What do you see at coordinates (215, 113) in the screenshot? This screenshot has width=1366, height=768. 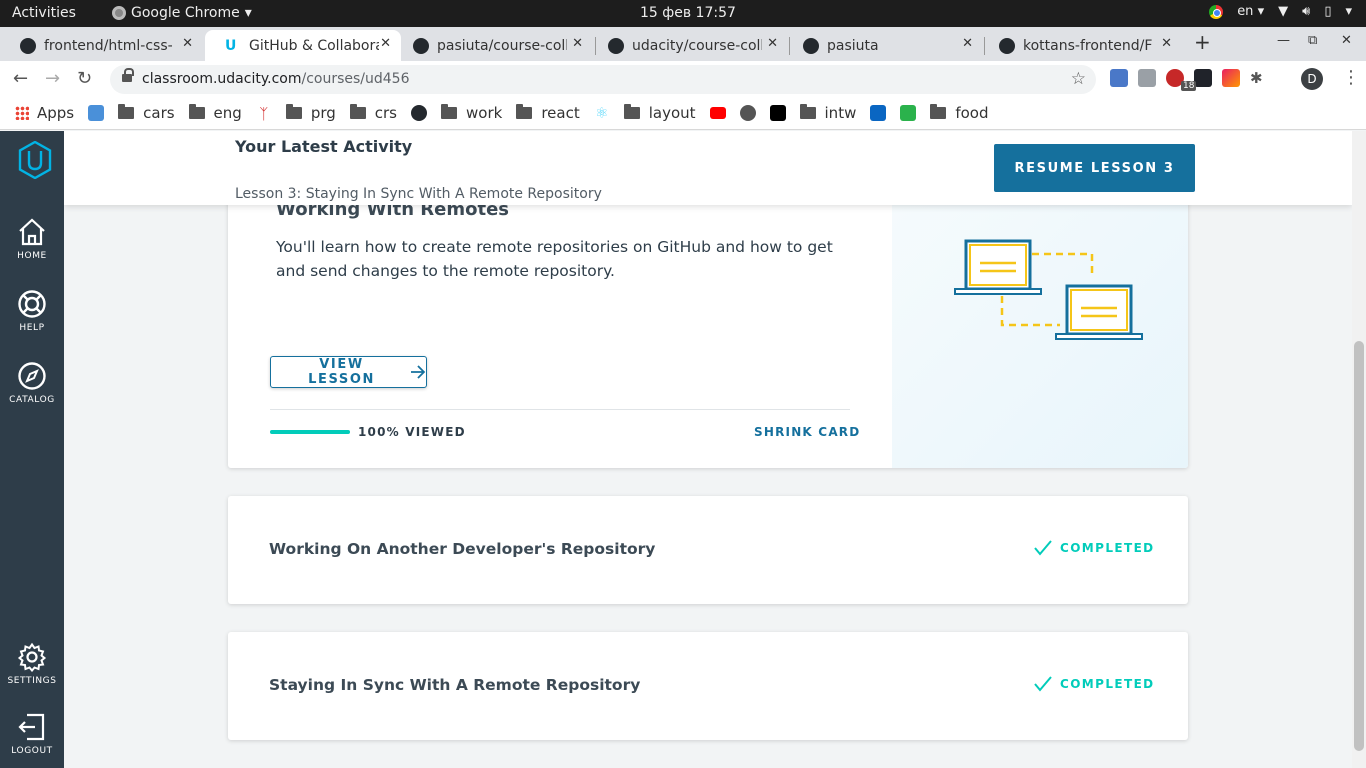 I see `bookmark-folder-eng: eng` at bounding box center [215, 113].